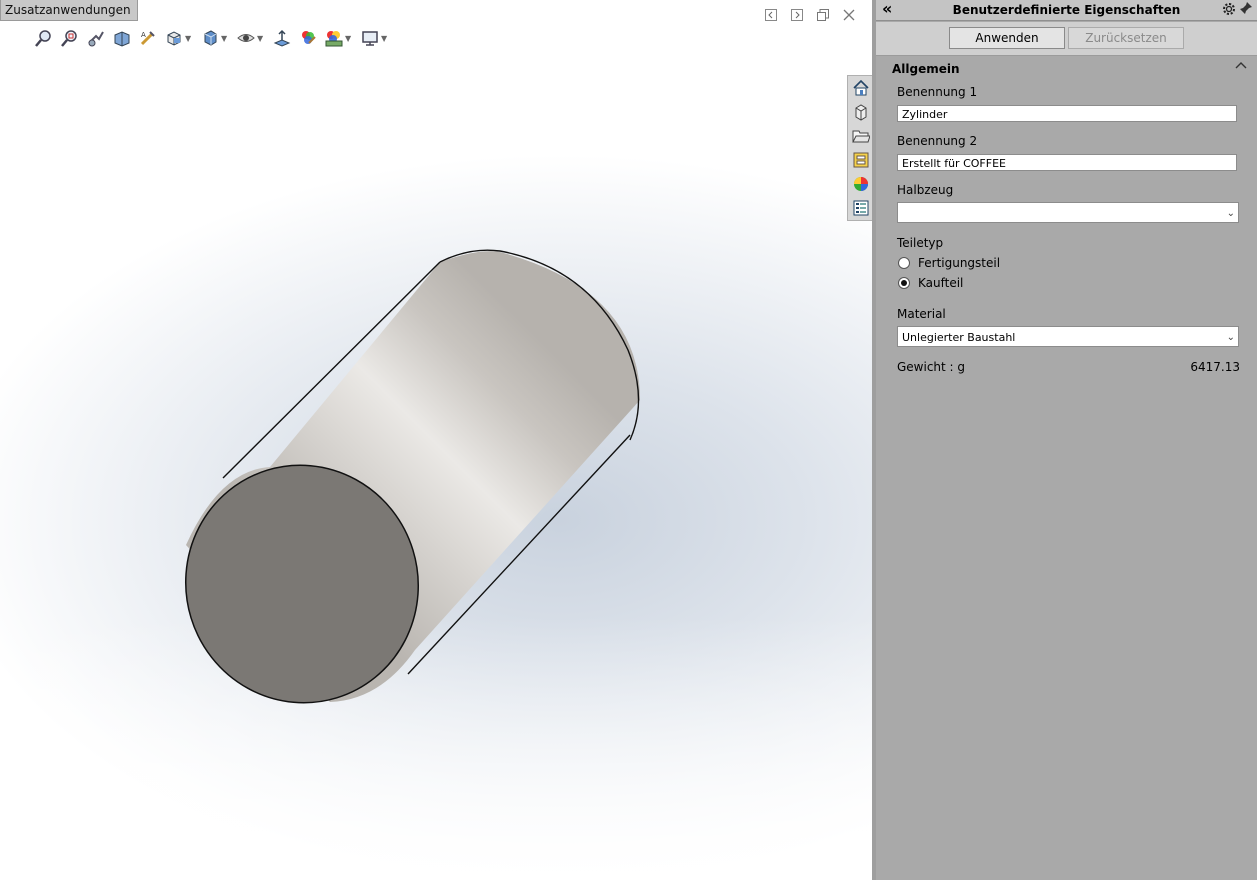 This screenshot has height=880, width=1257. I want to click on material-select: Unlegierter Baustahl ⌄, so click(1068, 336).